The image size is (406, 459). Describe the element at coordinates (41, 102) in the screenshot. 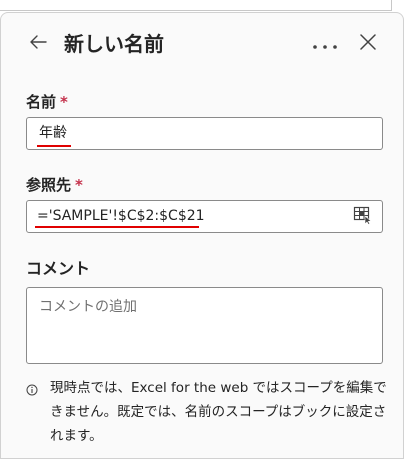

I see `name-label-text: 名前` at that location.